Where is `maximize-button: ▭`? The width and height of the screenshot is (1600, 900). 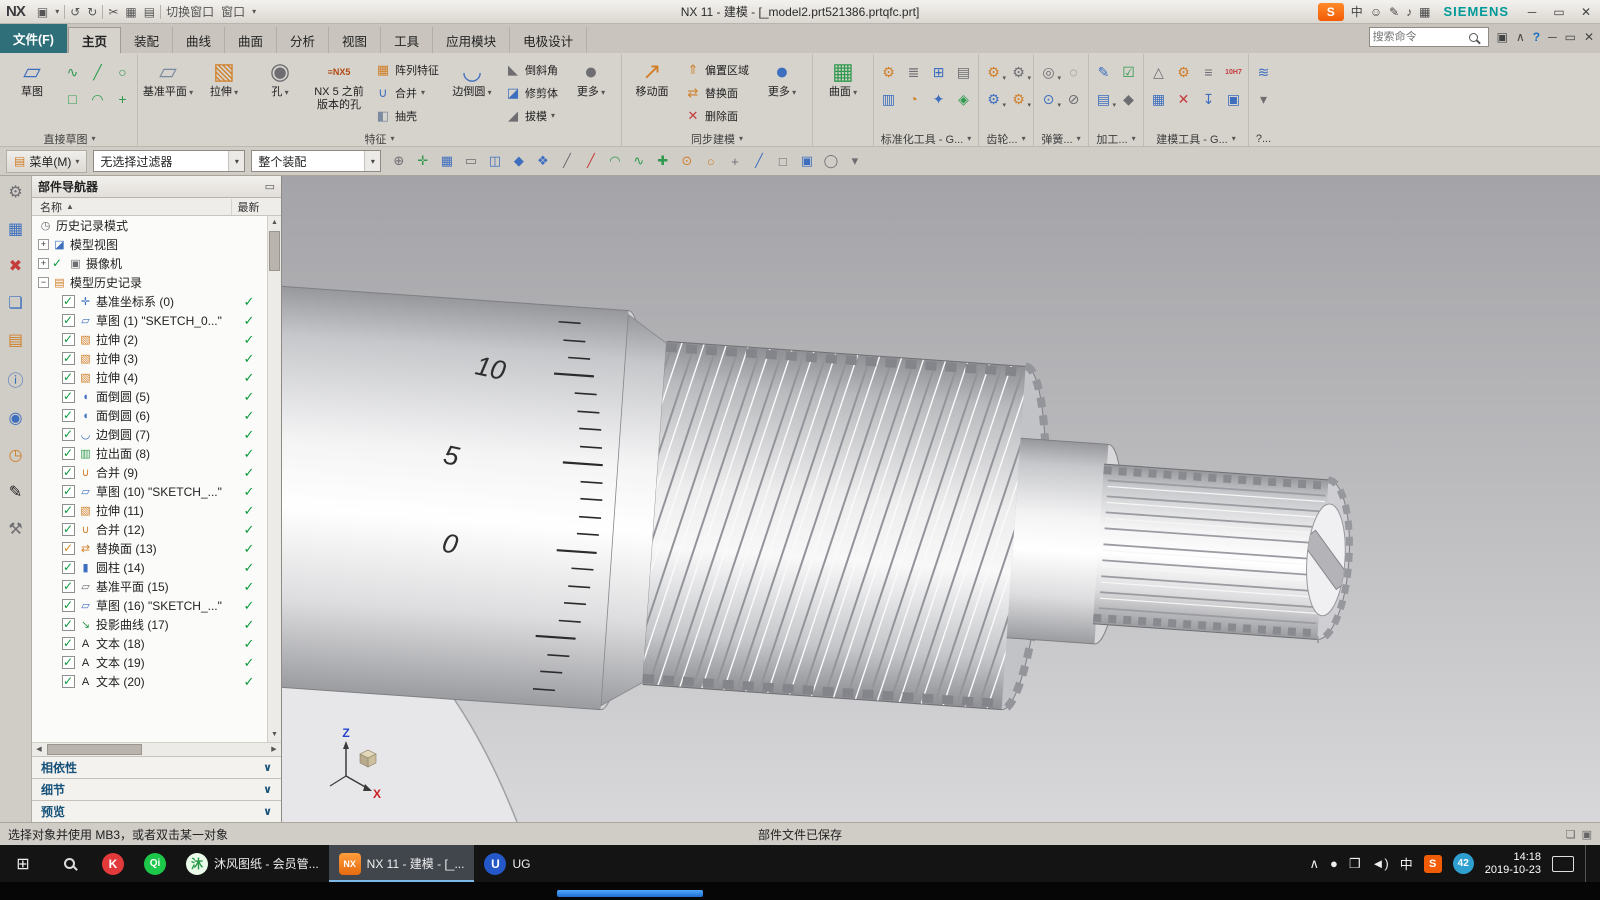
maximize-button: ▭ is located at coordinates (1559, 12).